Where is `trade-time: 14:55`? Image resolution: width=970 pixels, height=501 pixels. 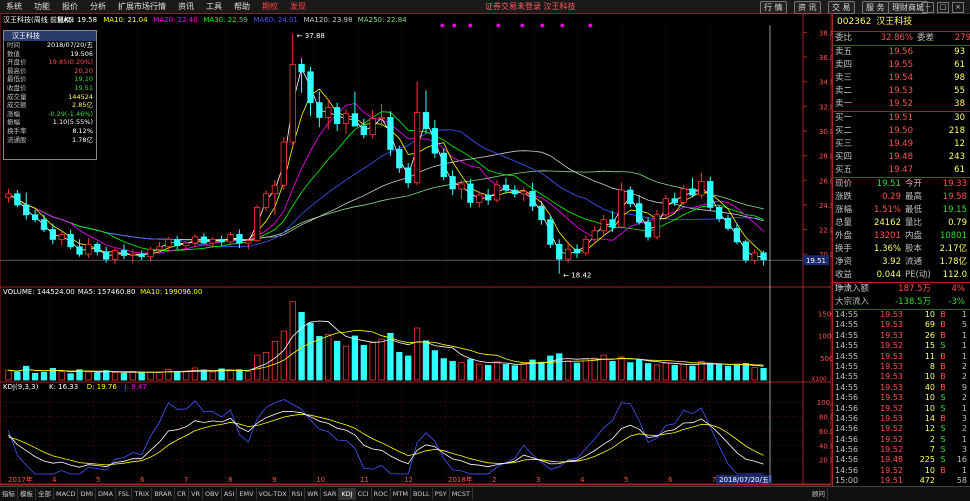
trade-time: 14:55 is located at coordinates (847, 356).